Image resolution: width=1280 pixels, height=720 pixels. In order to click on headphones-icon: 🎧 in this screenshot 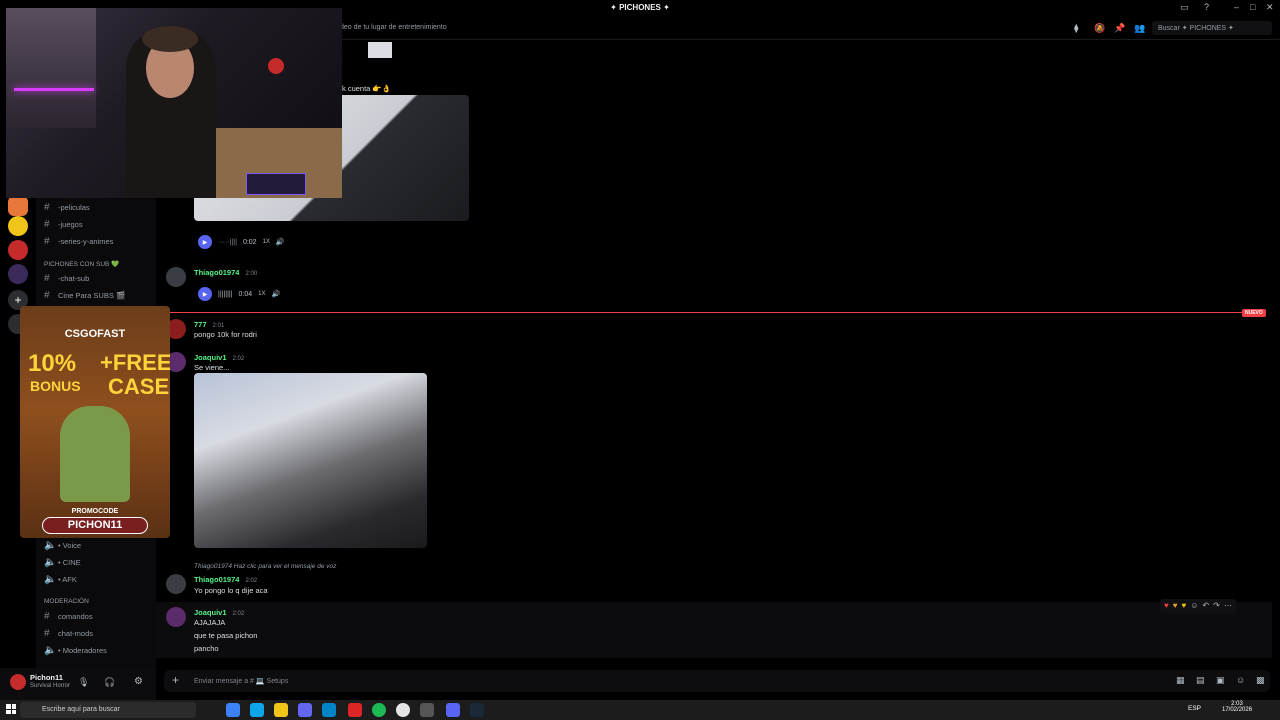, I will do `click(109, 682)`.